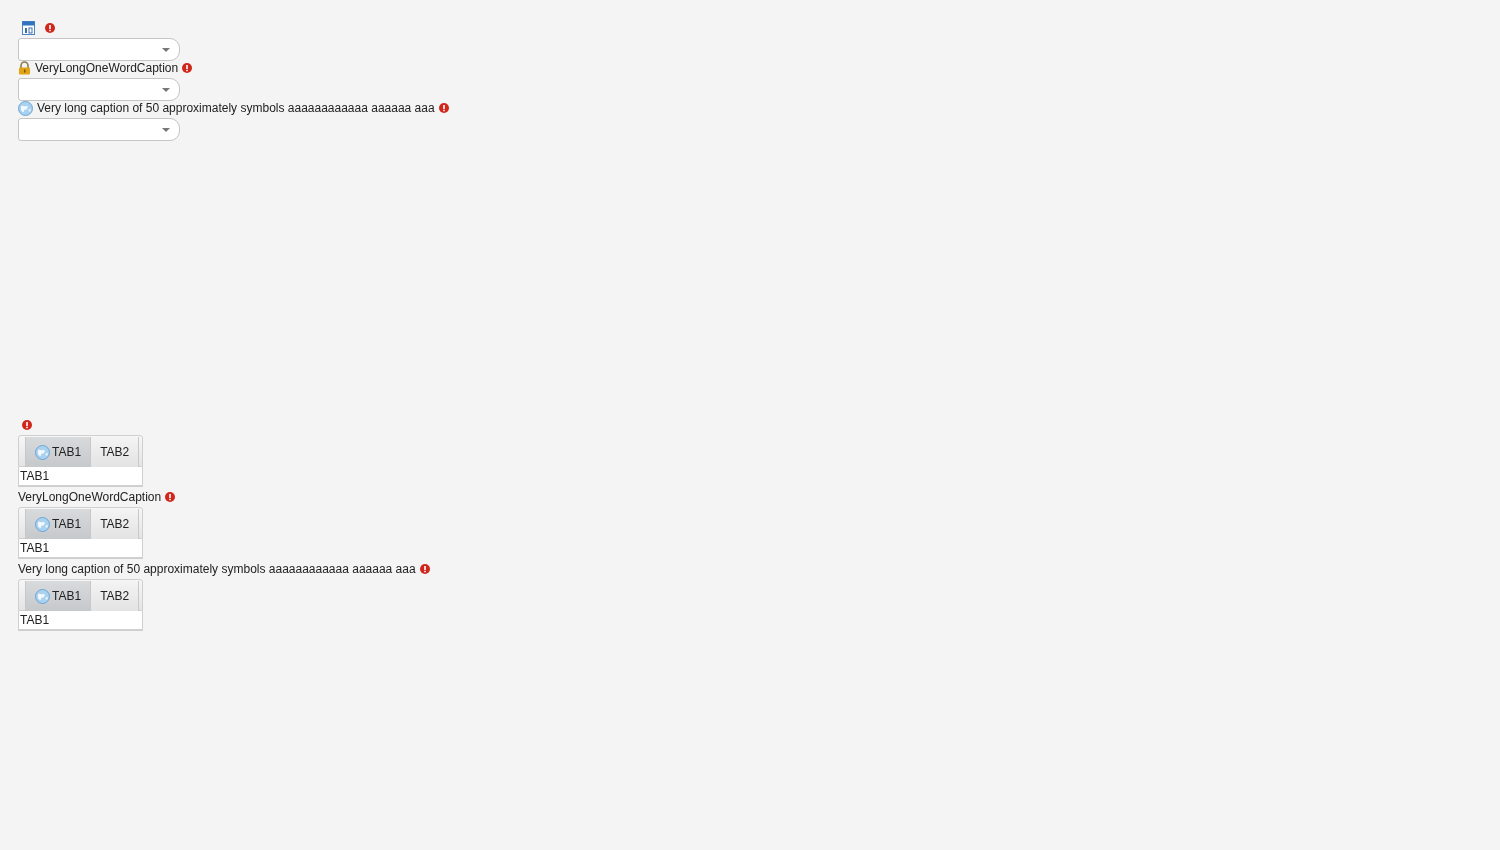  Describe the element at coordinates (28, 28) in the screenshot. I see `calendar-icon` at that location.